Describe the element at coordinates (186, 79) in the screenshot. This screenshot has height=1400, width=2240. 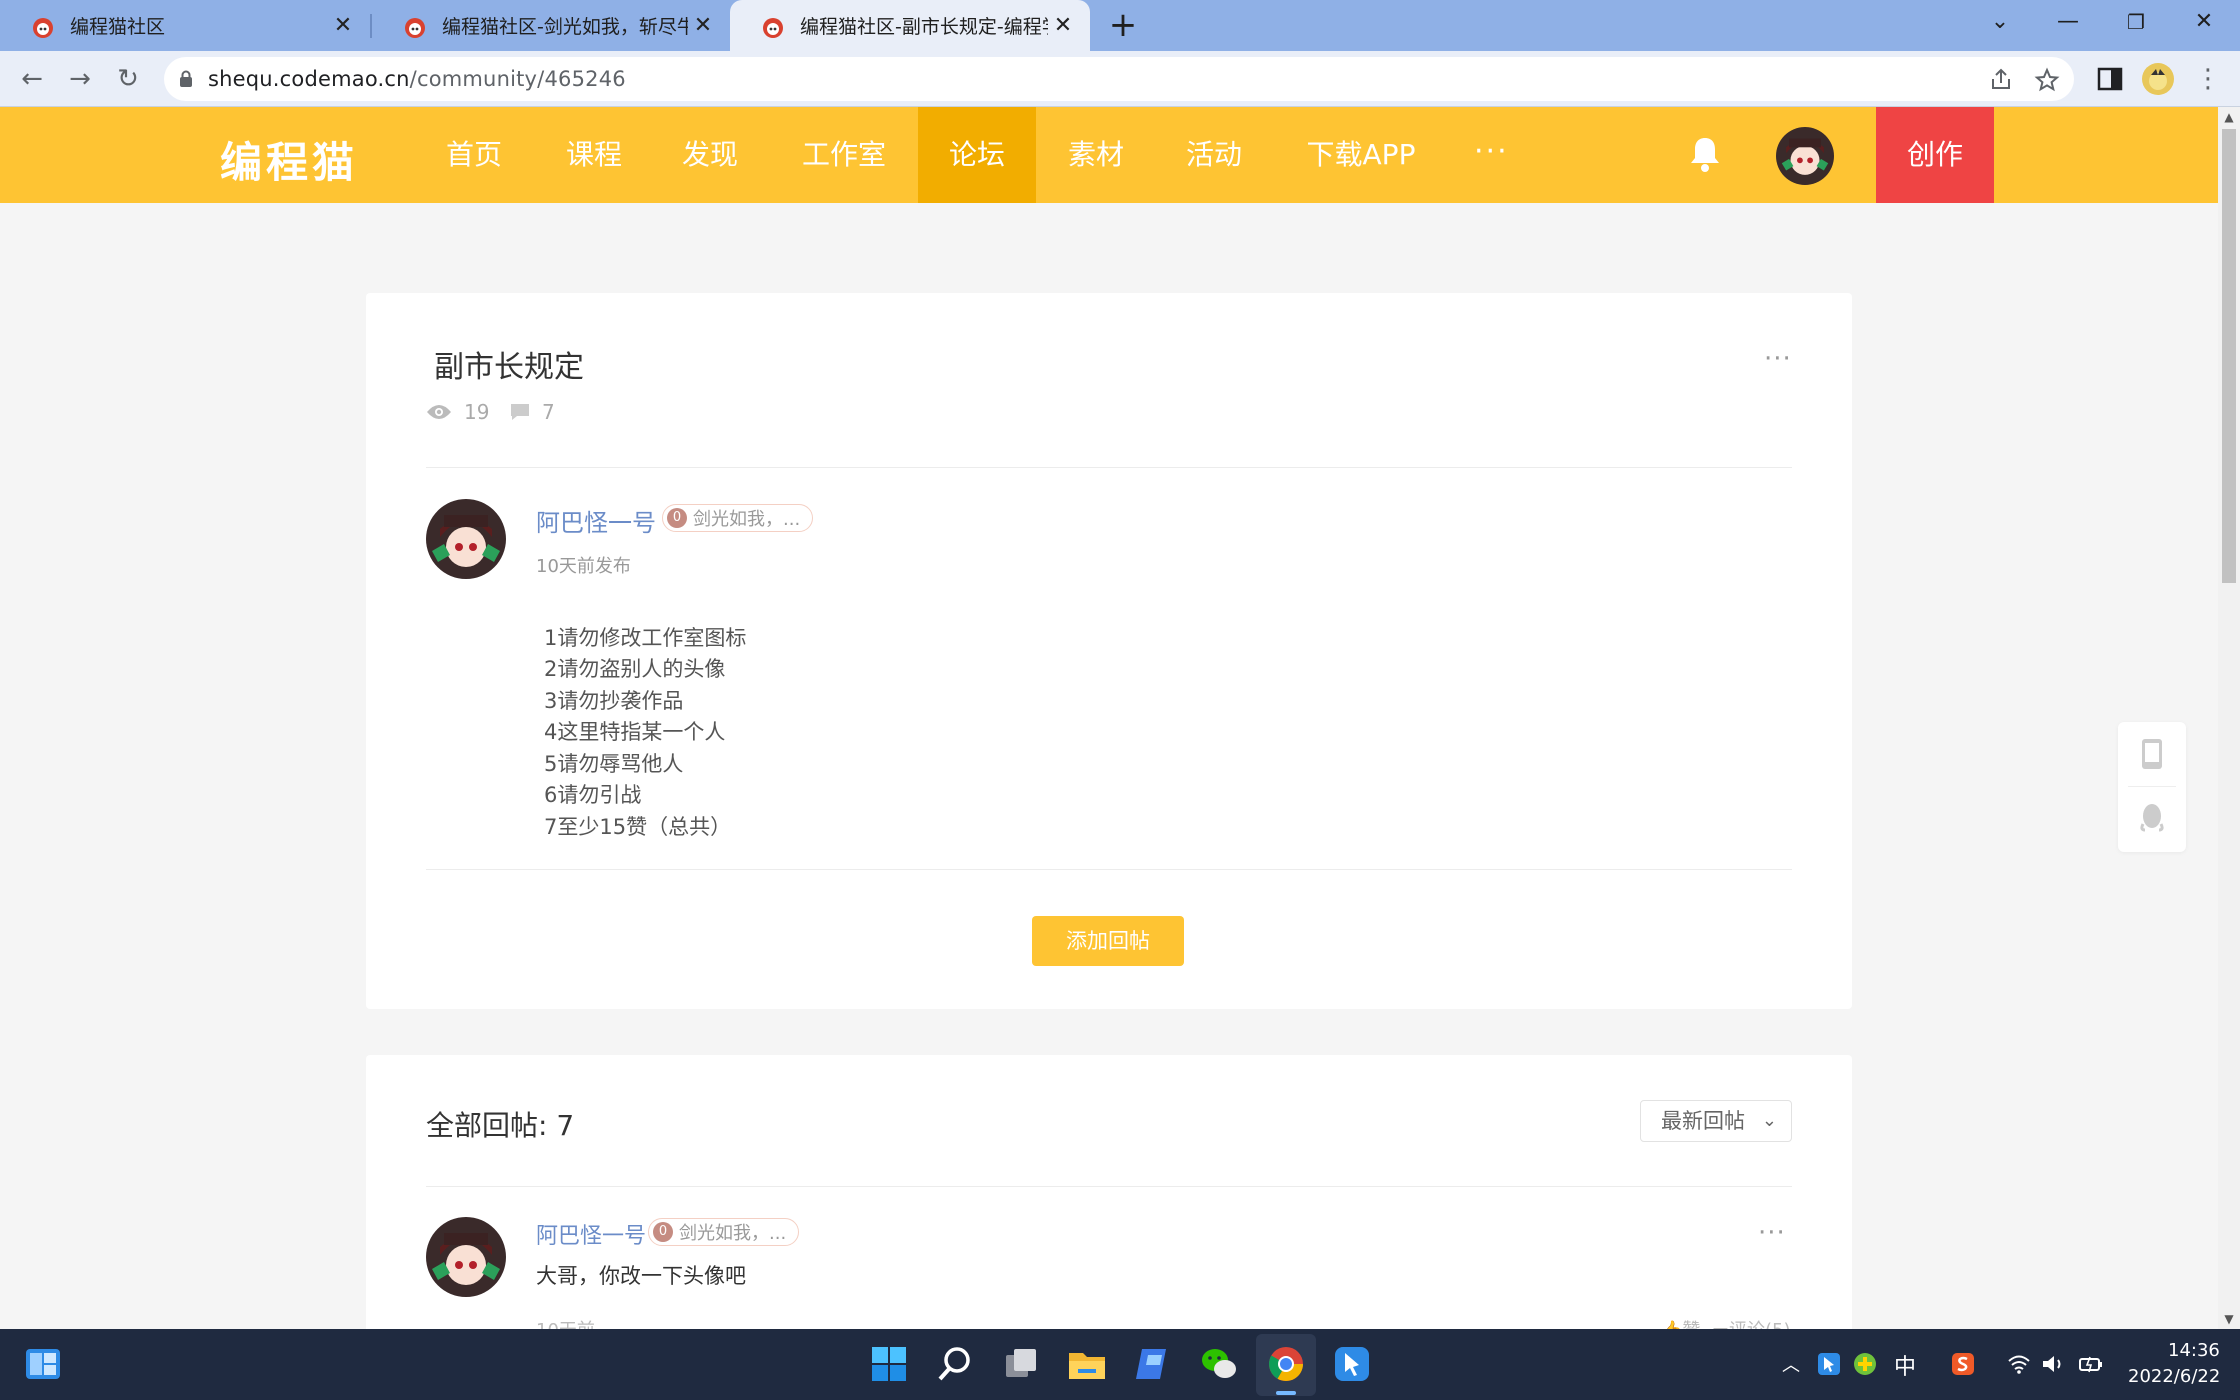
I see `lock-icon` at that location.